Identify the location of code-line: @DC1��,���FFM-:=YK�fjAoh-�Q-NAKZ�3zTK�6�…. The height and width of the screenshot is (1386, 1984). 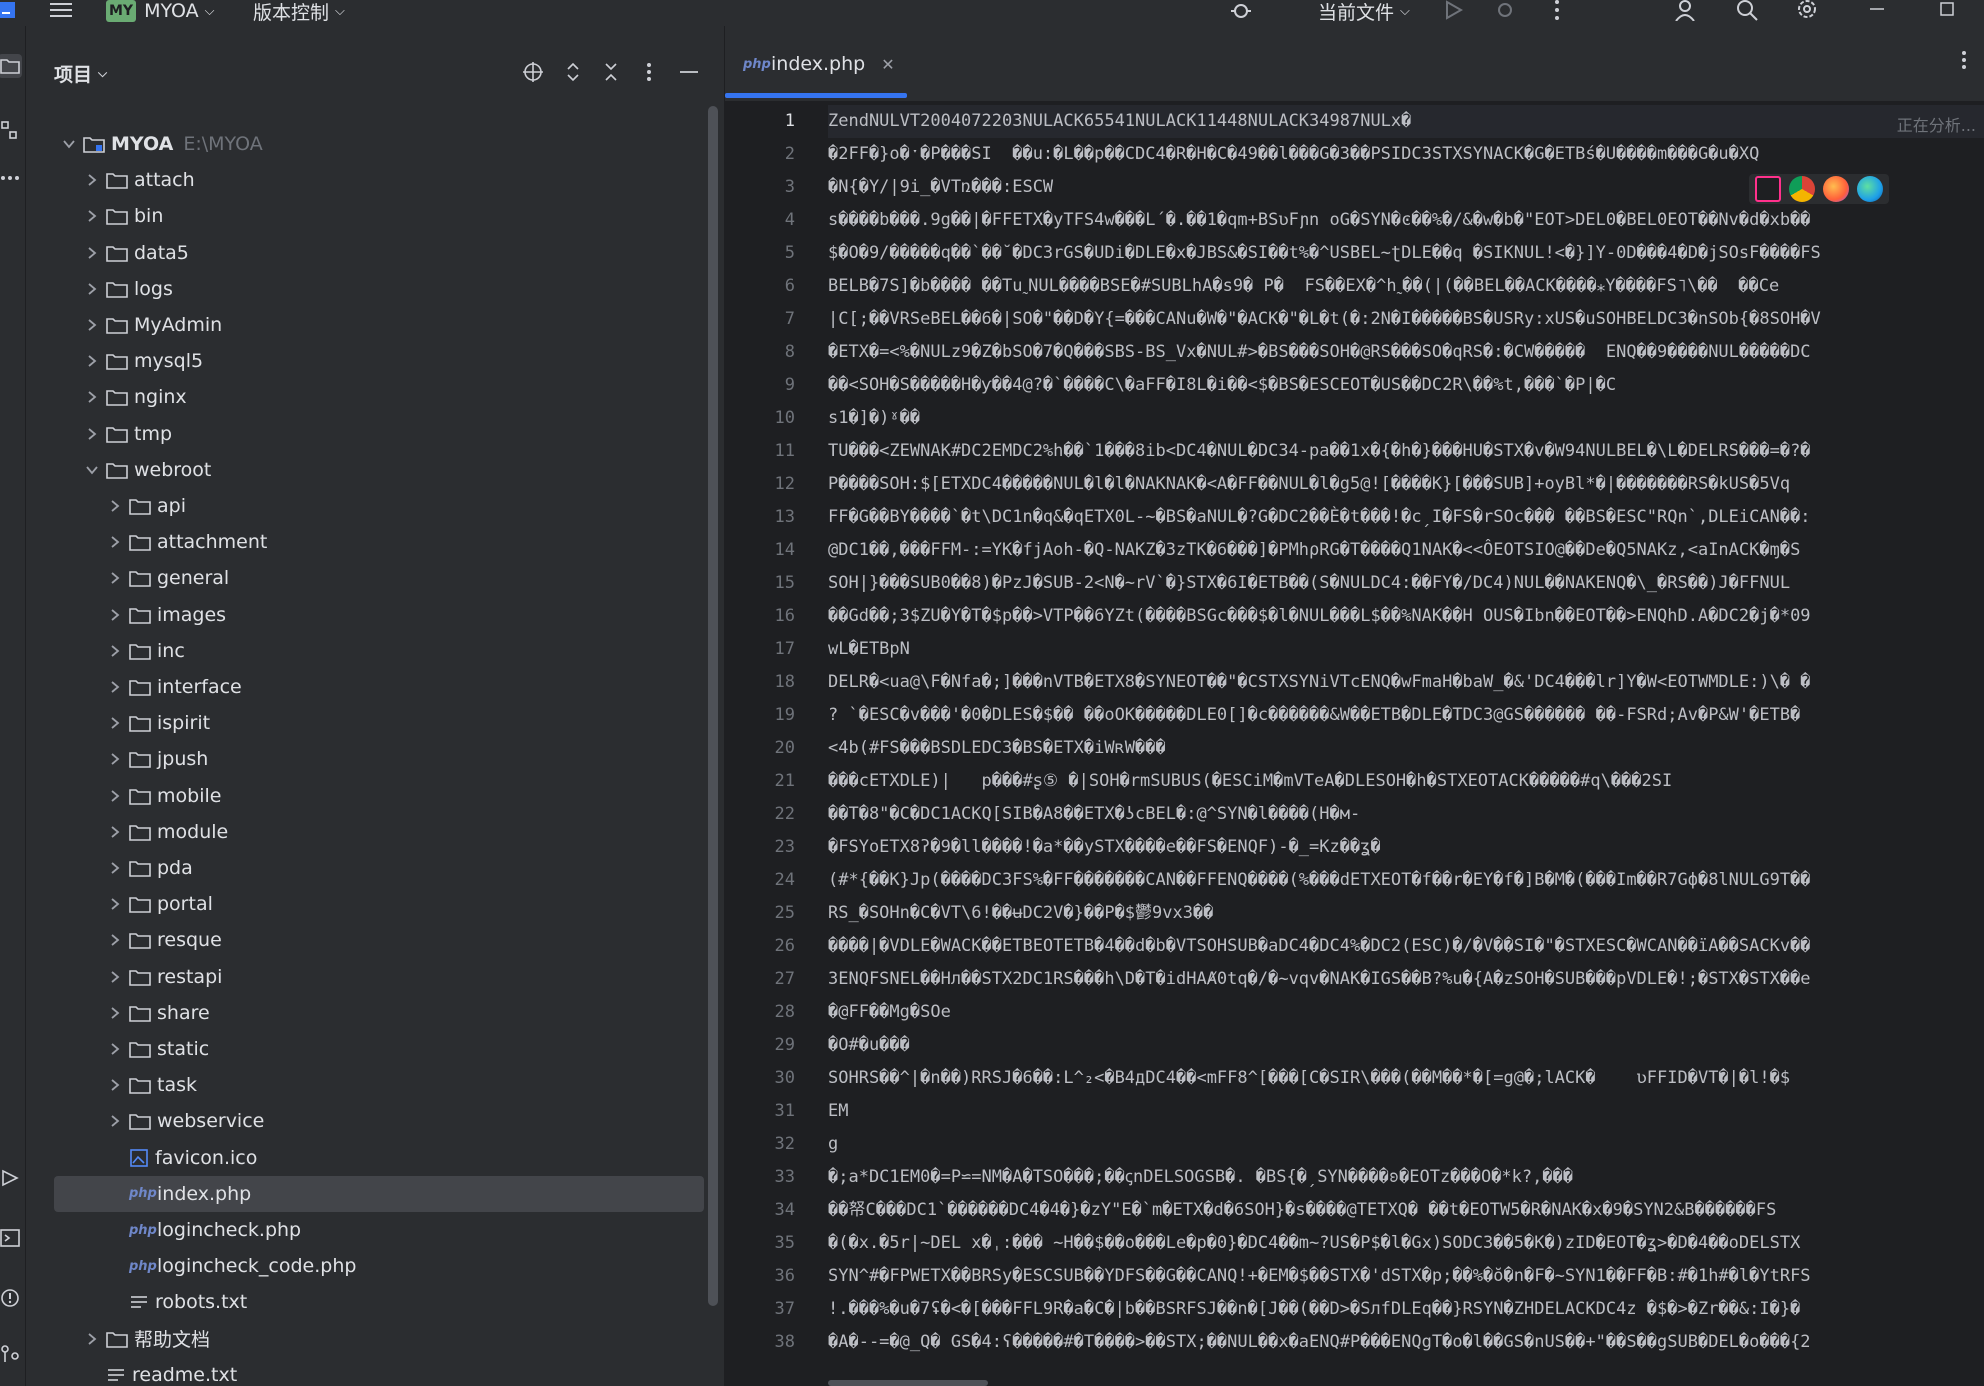
(1406, 550).